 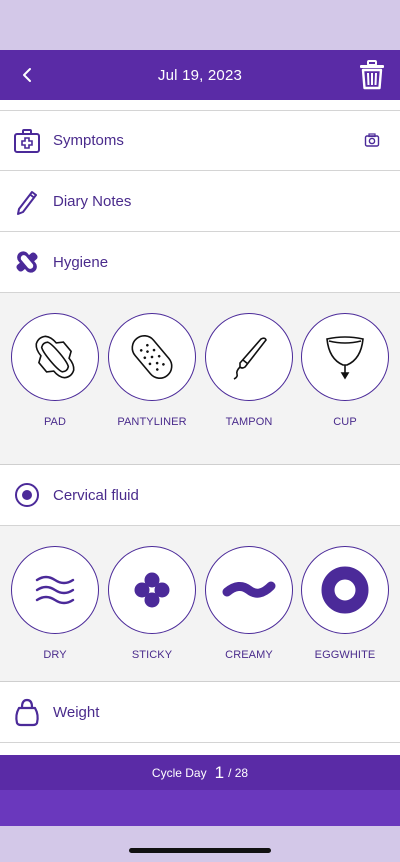 I want to click on page-title: Jul 19, 2023, so click(x=200, y=75).